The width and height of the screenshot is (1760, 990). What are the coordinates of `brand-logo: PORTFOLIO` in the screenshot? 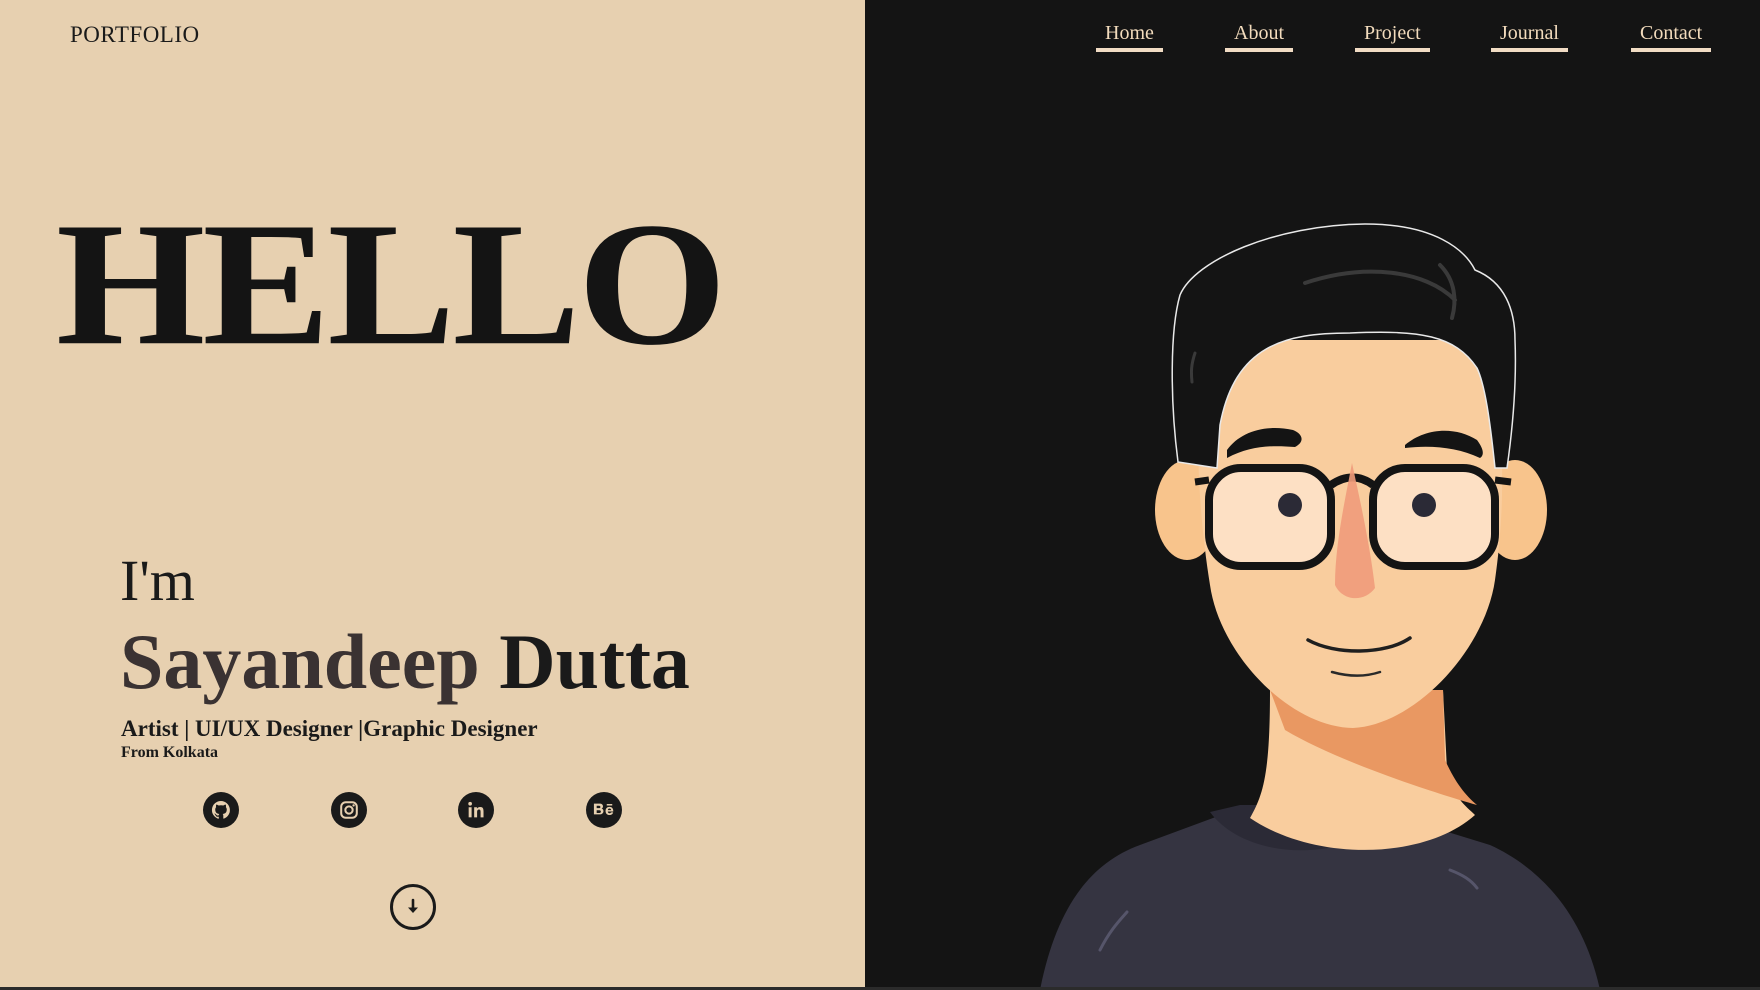 It's located at (135, 35).